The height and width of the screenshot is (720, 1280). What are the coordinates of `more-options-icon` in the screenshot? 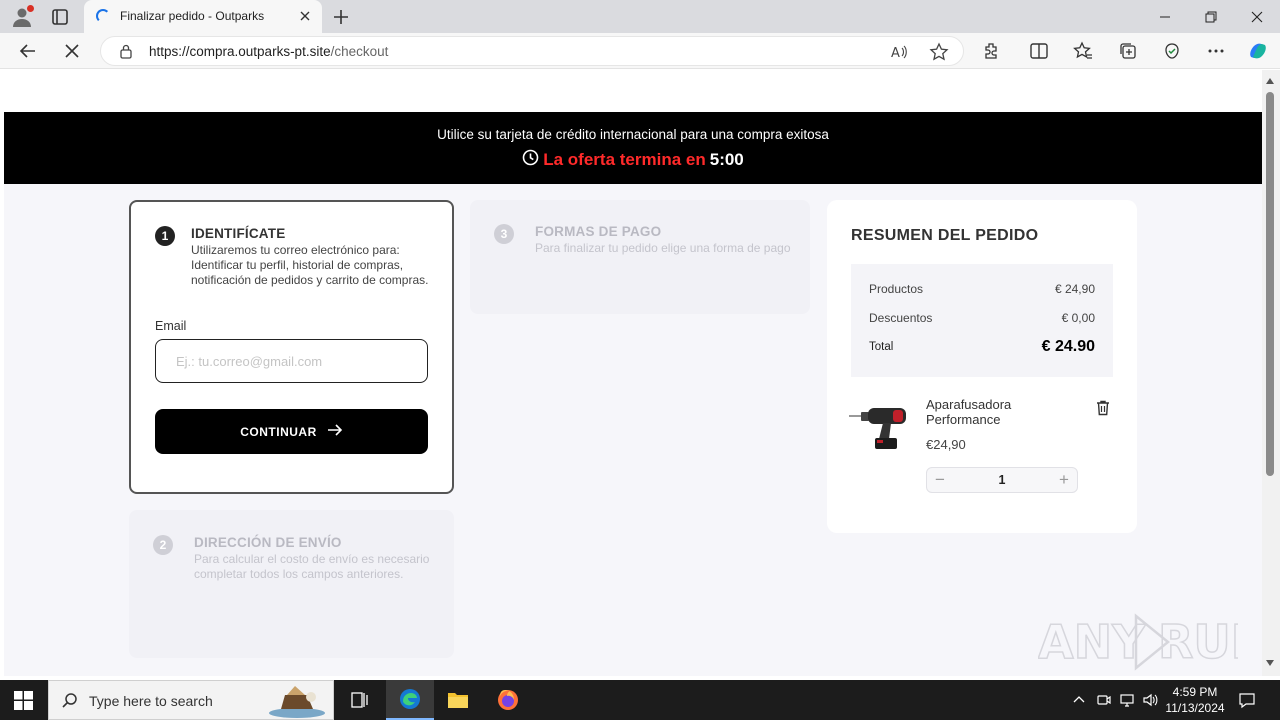 It's located at (1216, 51).